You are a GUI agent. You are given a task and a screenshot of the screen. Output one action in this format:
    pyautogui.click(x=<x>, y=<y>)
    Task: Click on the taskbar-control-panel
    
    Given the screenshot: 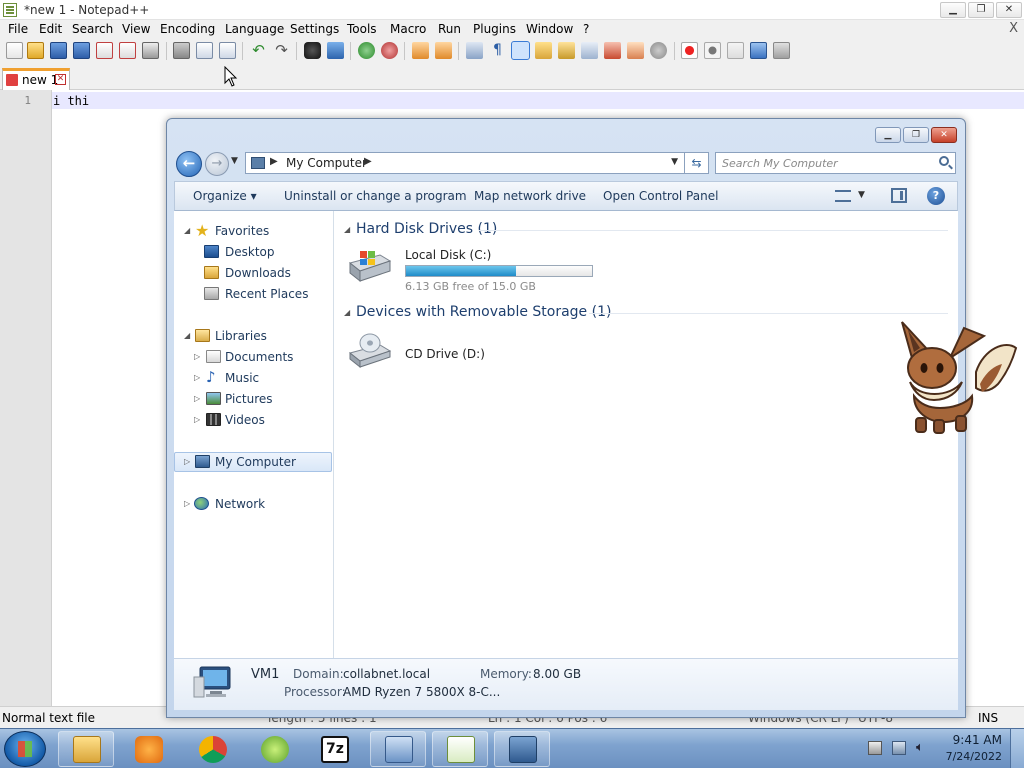 What is the action you would take?
    pyautogui.click(x=398, y=749)
    